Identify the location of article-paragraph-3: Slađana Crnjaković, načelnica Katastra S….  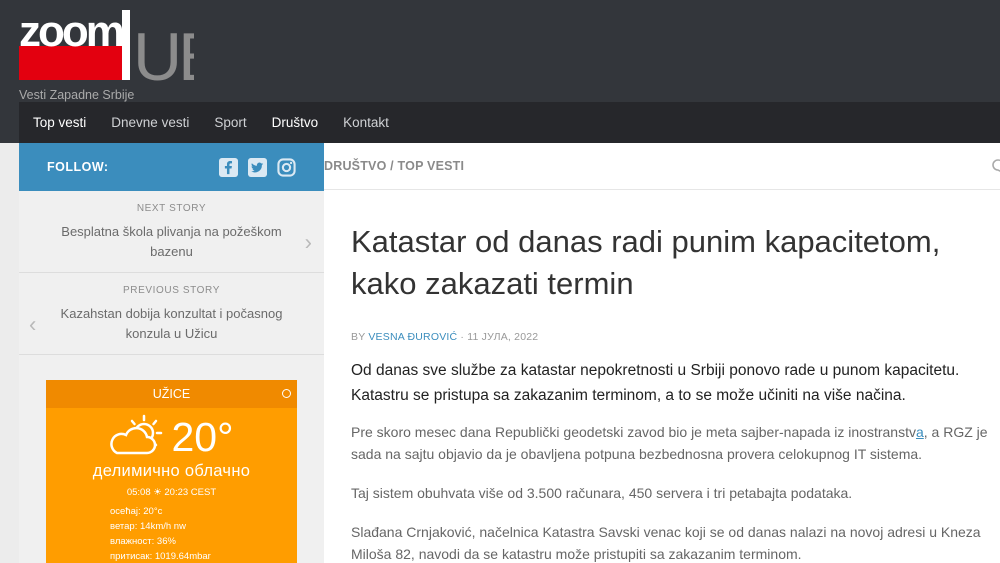
(666, 543).